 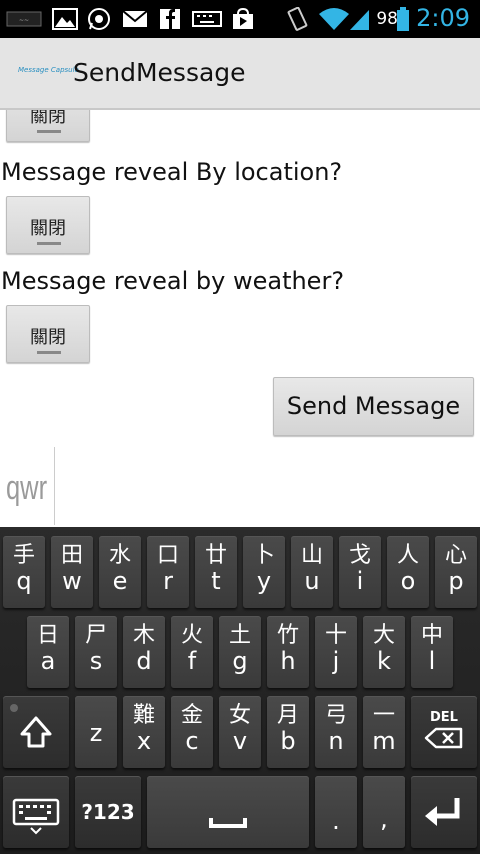 I want to click on toggle-button-partial: 關閉, so click(x=48, y=126).